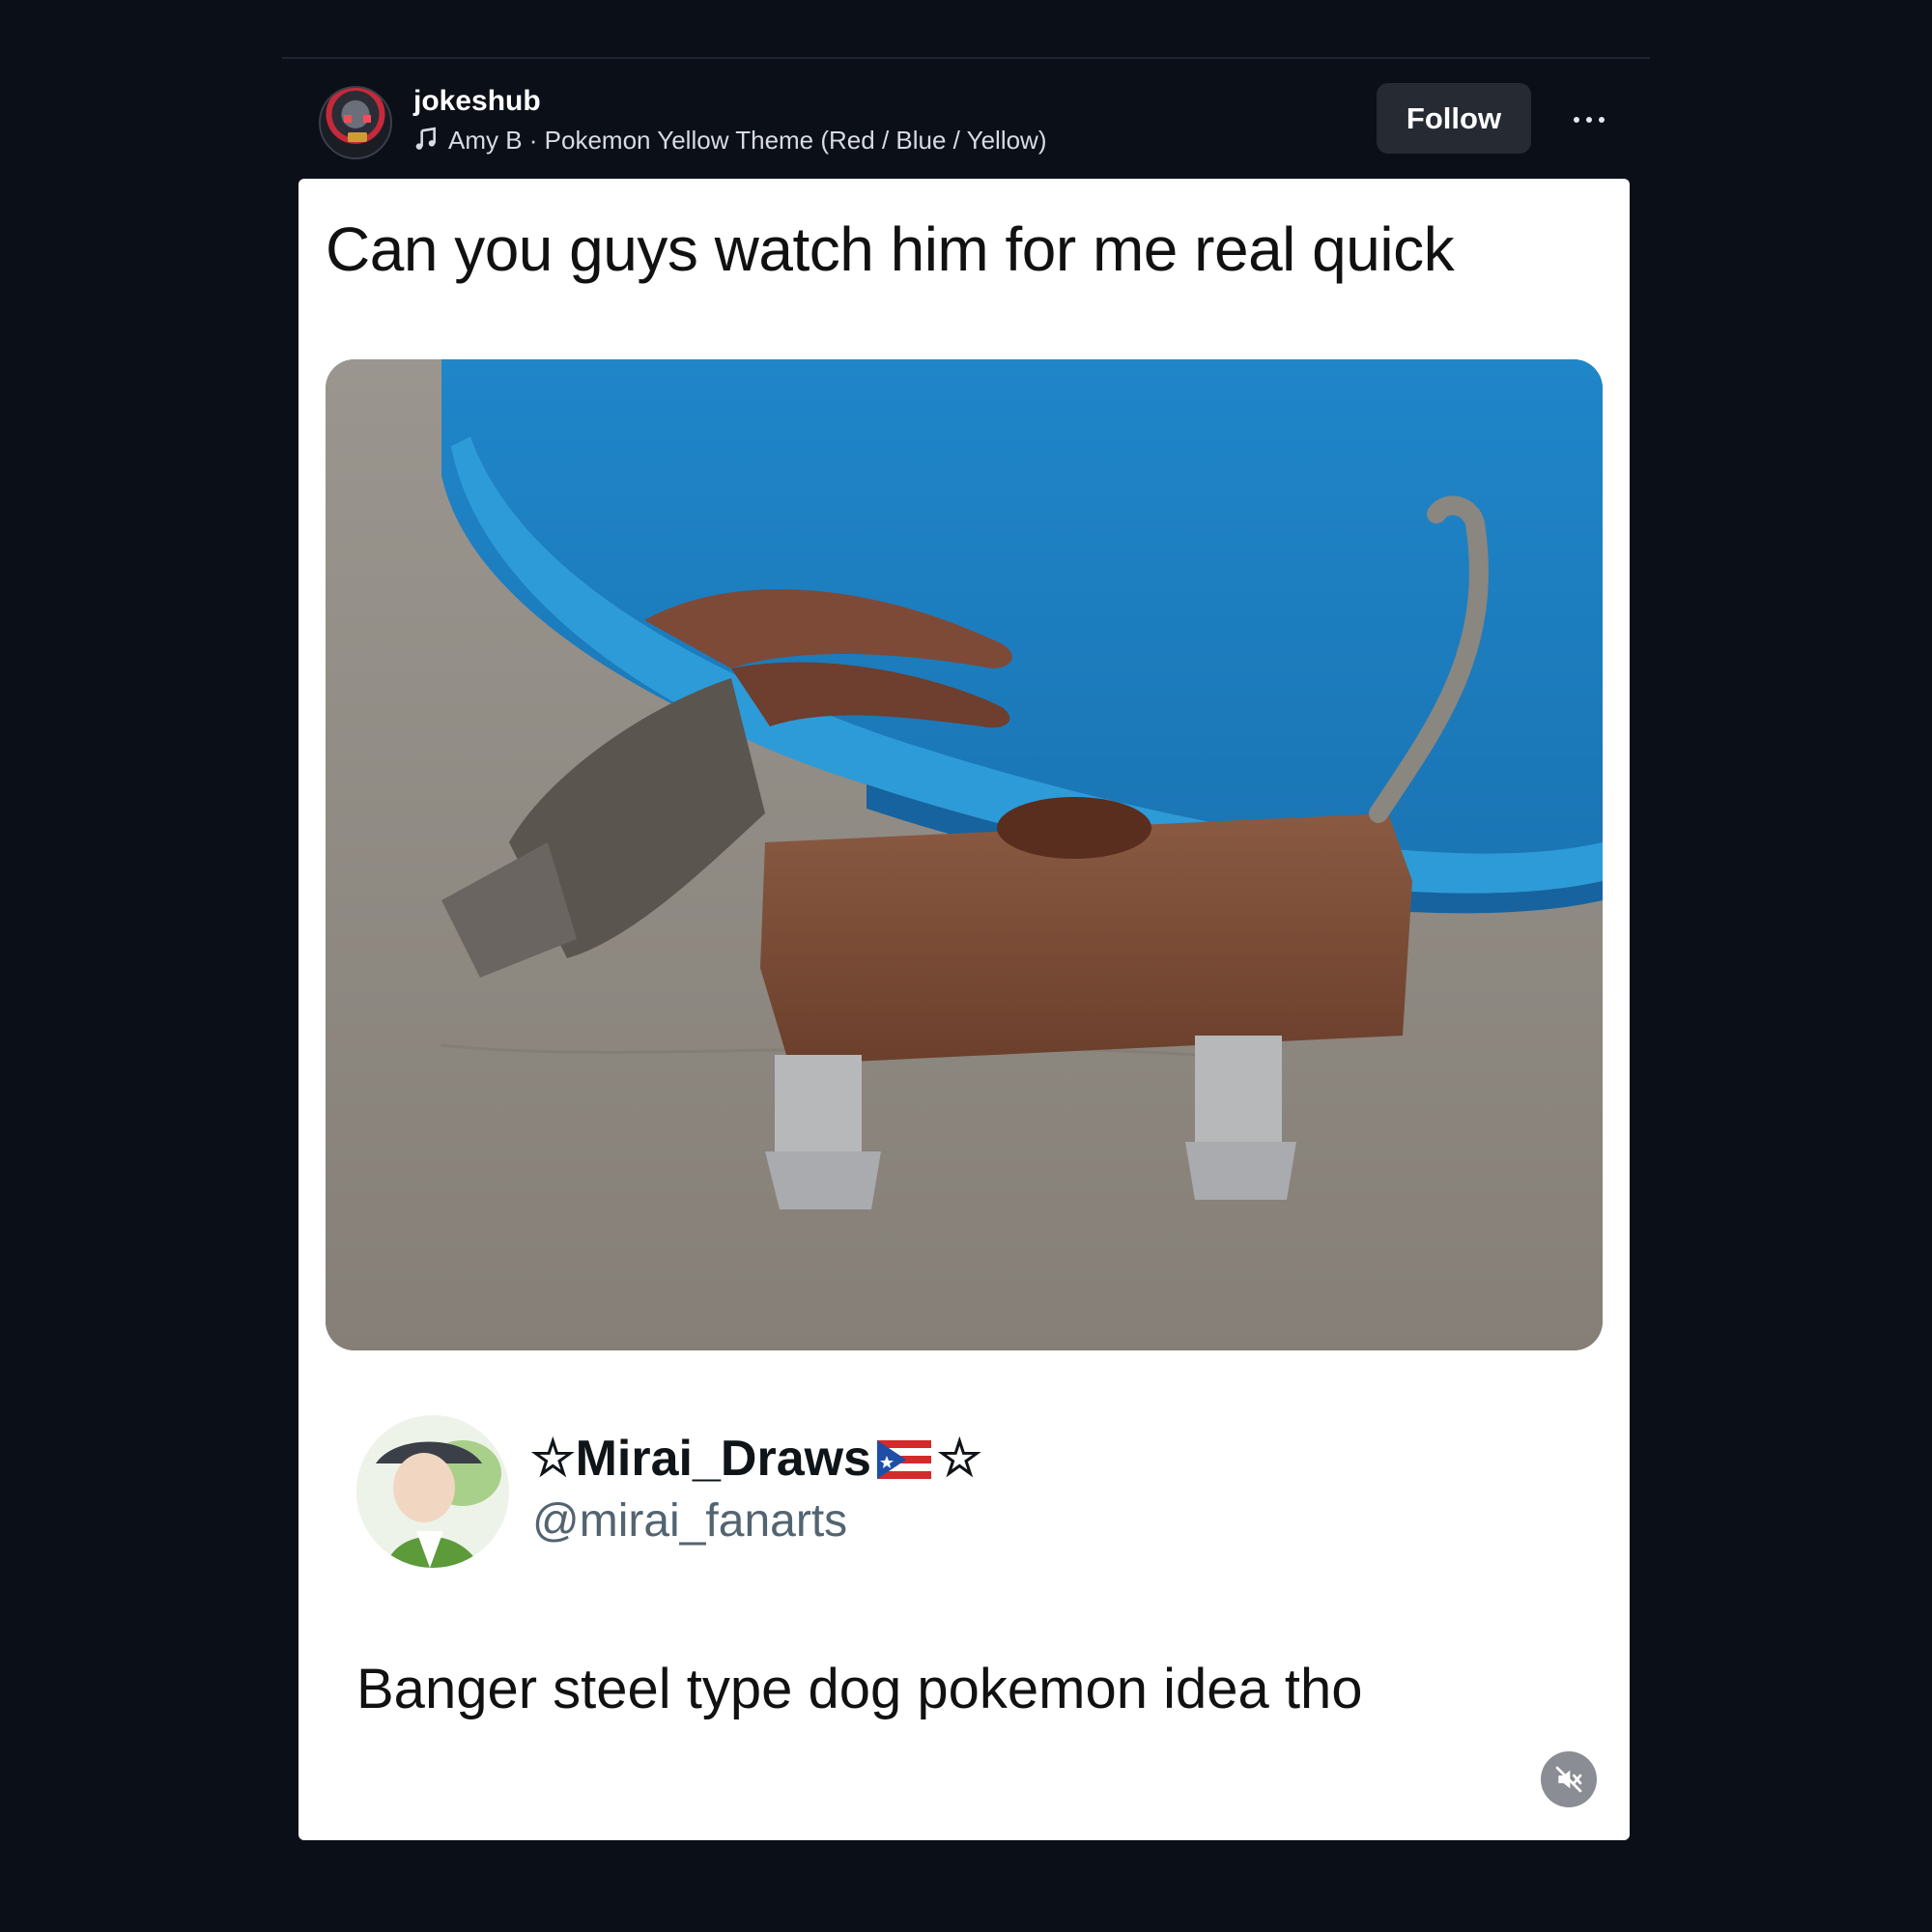 This screenshot has width=1932, height=1932. I want to click on follow-button: Follow, so click(1454, 118).